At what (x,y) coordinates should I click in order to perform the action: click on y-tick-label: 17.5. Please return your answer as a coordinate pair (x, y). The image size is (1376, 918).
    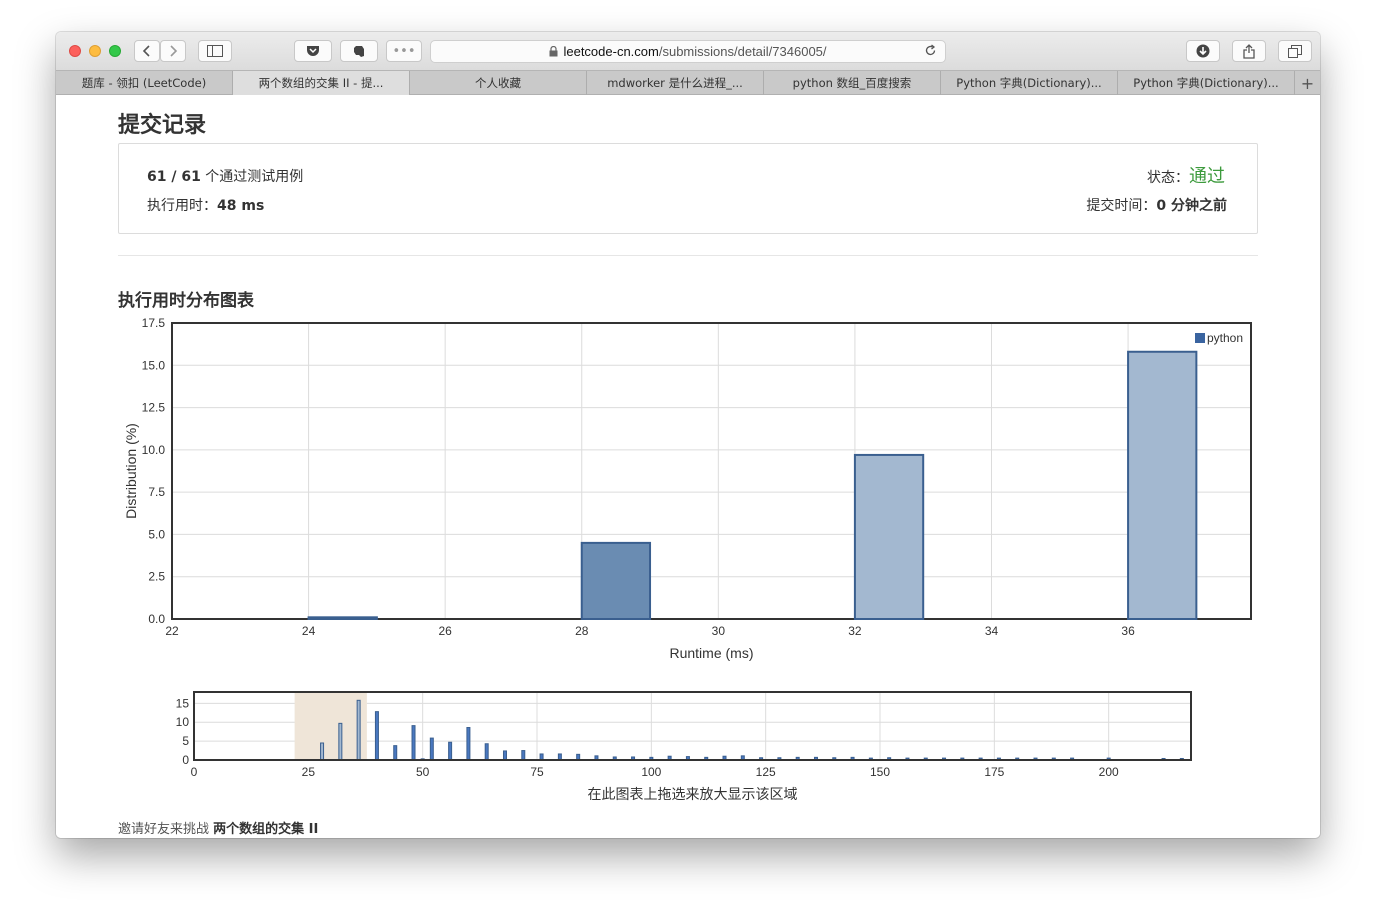
    Looking at the image, I should click on (154, 323).